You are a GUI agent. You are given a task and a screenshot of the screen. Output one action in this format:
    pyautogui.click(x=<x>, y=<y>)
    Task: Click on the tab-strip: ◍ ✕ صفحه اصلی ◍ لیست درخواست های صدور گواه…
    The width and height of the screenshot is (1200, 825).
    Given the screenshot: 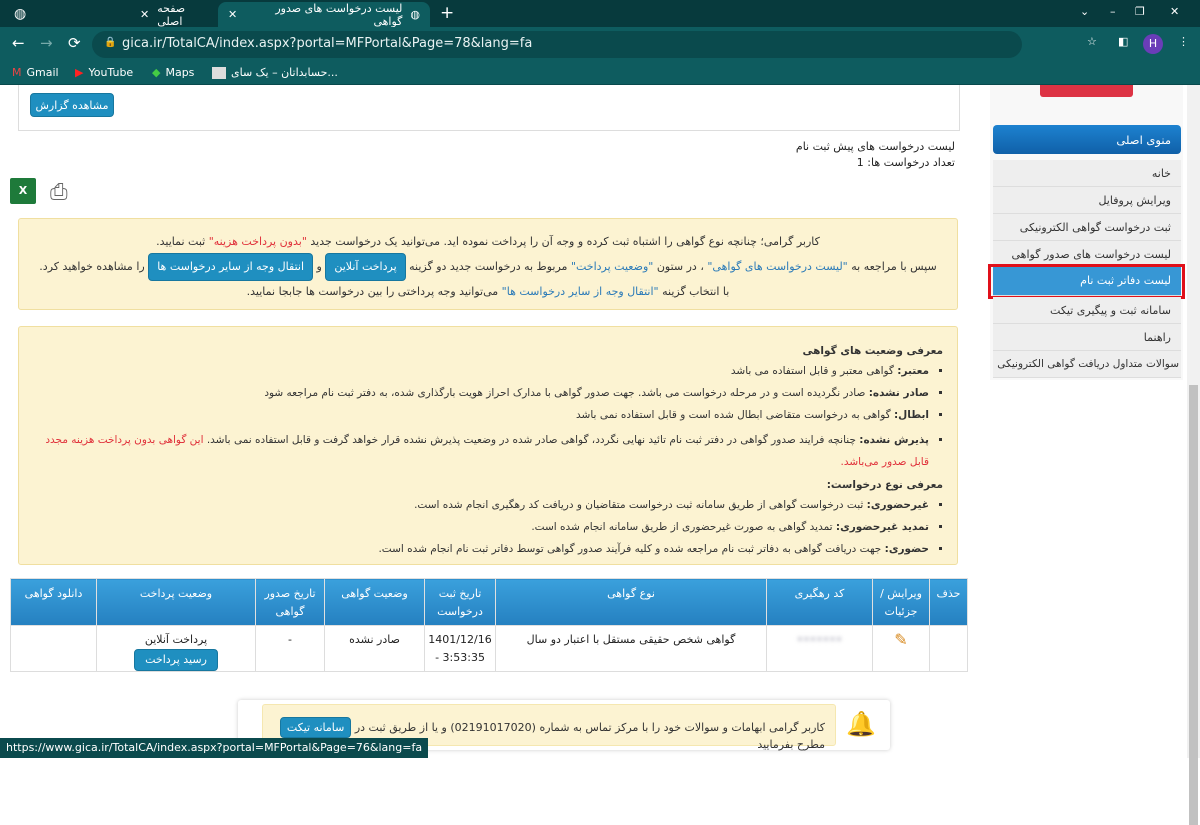 What is the action you would take?
    pyautogui.click(x=600, y=14)
    